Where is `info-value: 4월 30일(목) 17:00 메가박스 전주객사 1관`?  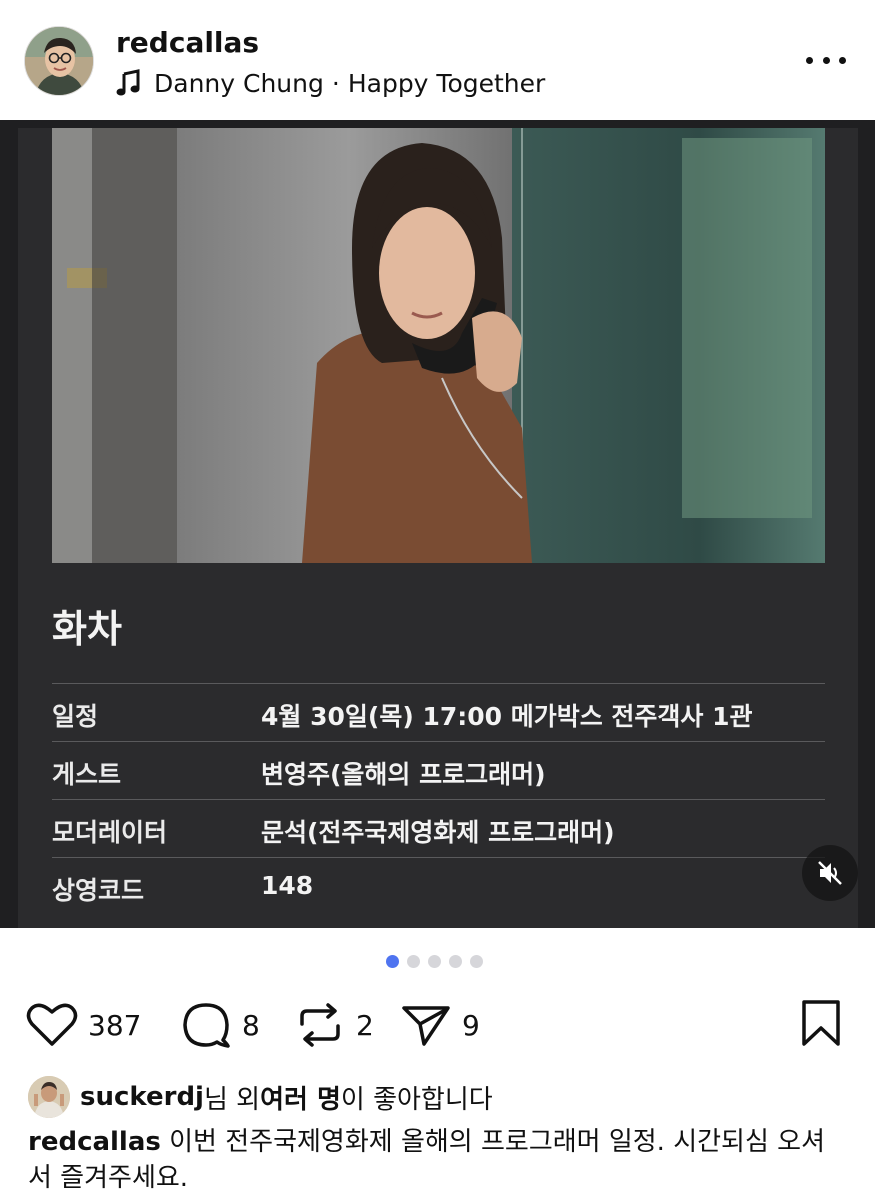
info-value: 4월 30일(목) 17:00 메가박스 전주객사 1관 is located at coordinates (507, 716).